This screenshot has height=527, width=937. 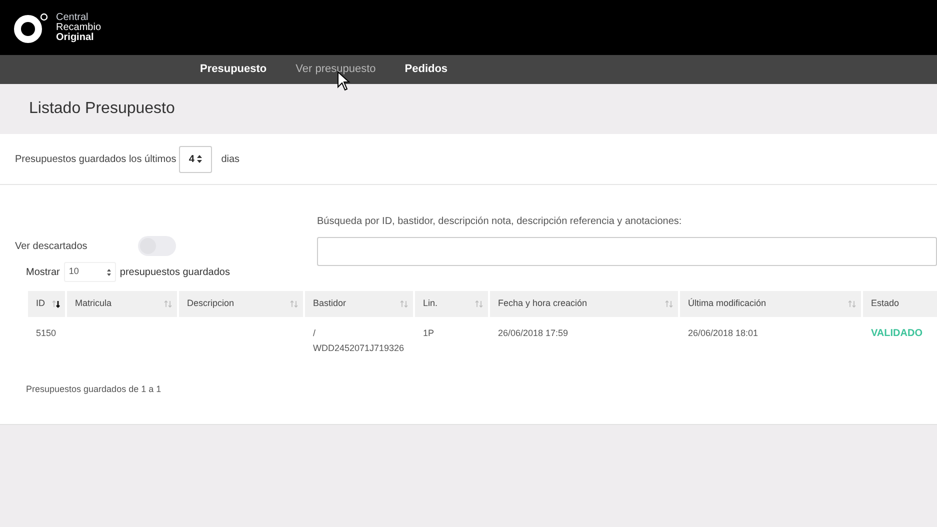 What do you see at coordinates (896, 333) in the screenshot?
I see `status-label: VALIDADO` at bounding box center [896, 333].